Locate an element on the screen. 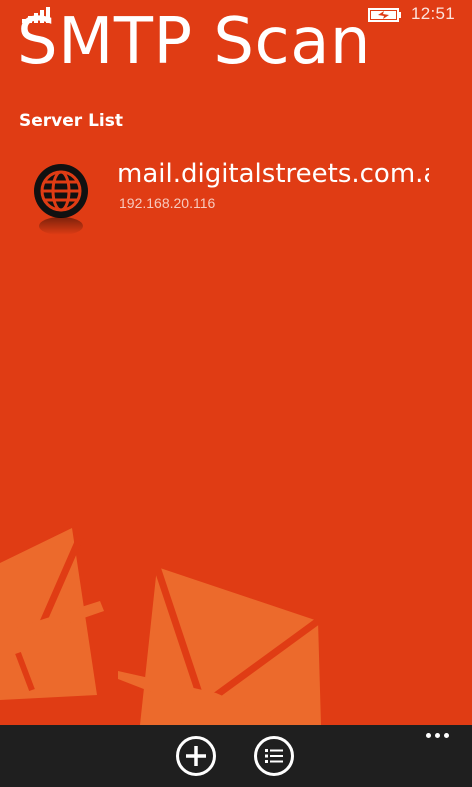  server-ip-address: 192.168.20.116 is located at coordinates (167, 203).